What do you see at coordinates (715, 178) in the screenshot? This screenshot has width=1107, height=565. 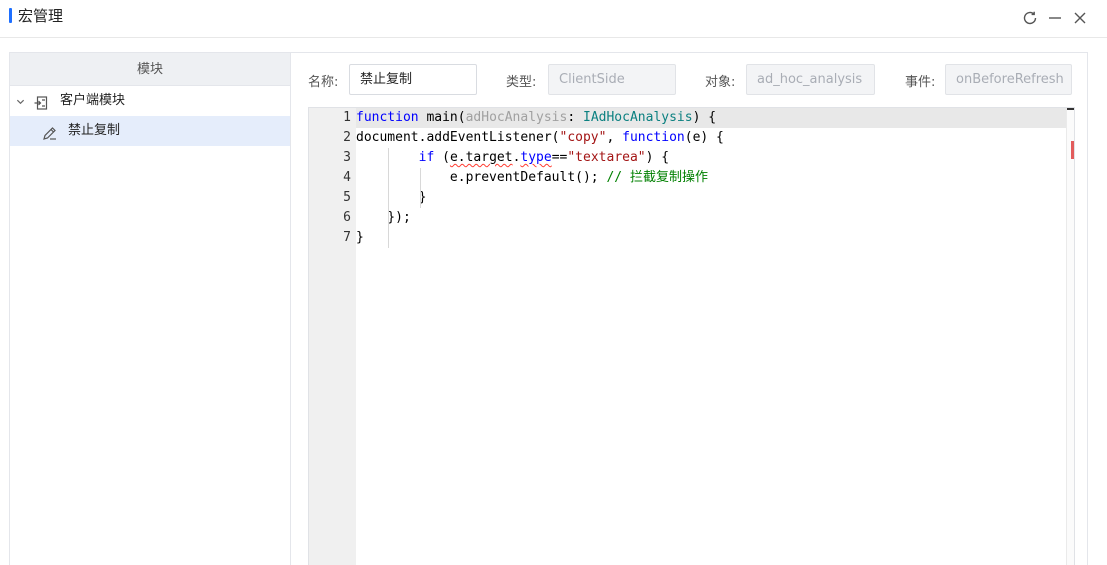 I see `code-line-4: e.preventDefault(); // 拦截复制操作` at bounding box center [715, 178].